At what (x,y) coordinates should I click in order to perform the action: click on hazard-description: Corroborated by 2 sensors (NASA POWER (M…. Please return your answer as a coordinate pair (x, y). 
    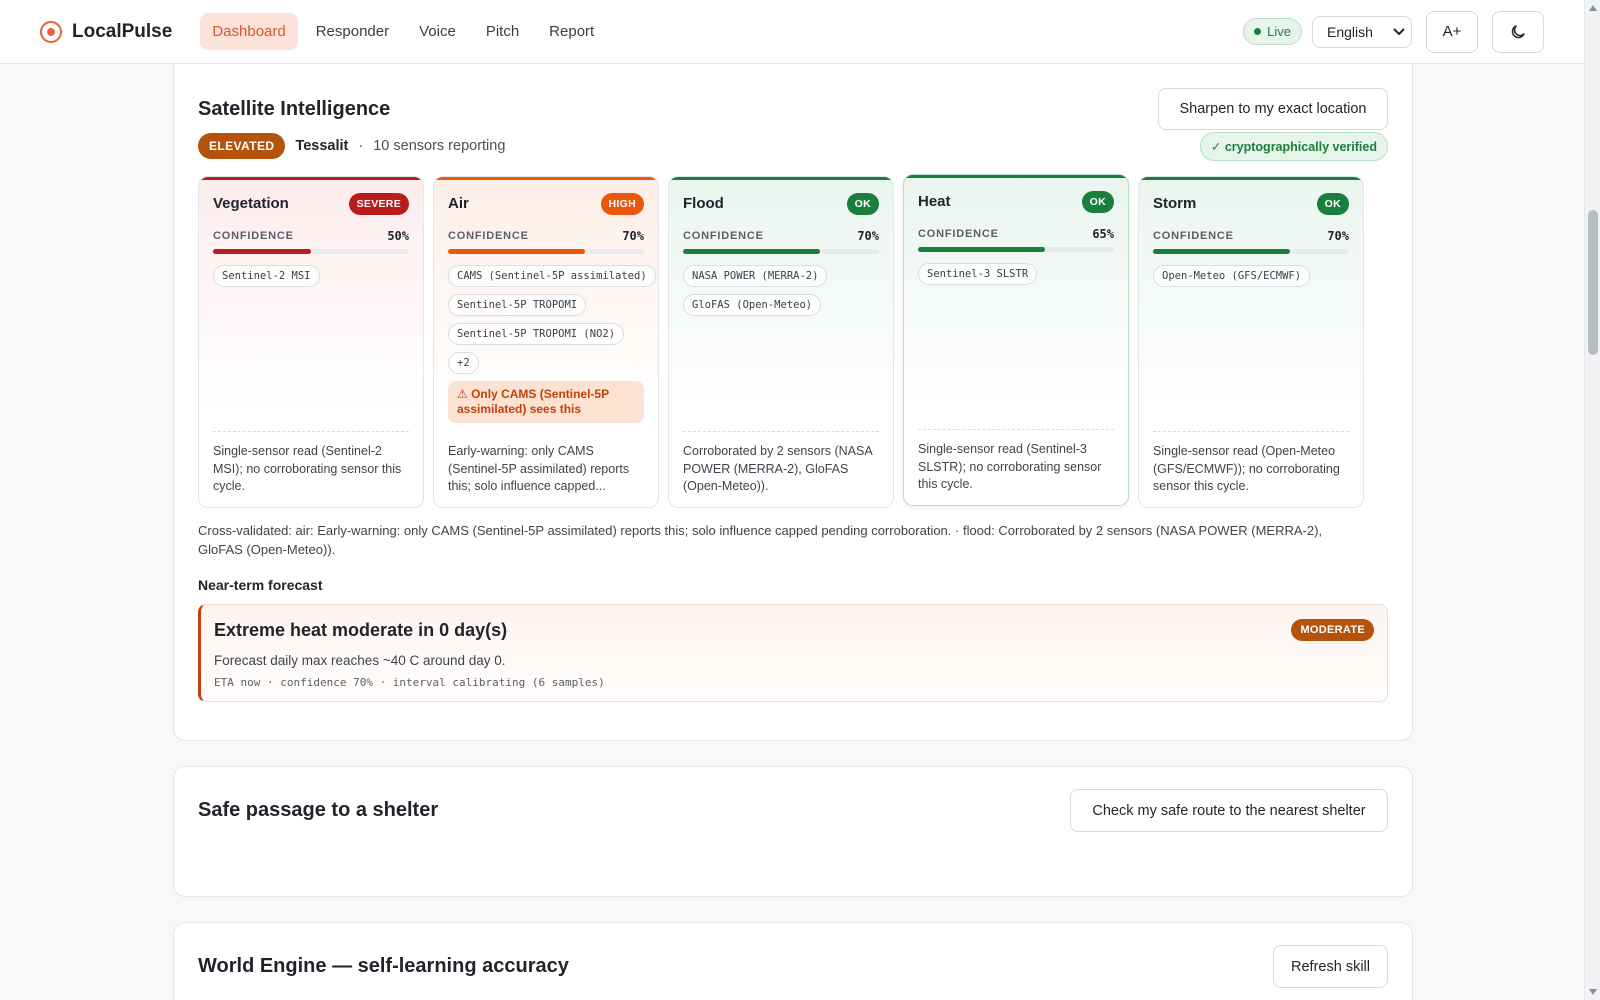
    Looking at the image, I should click on (777, 468).